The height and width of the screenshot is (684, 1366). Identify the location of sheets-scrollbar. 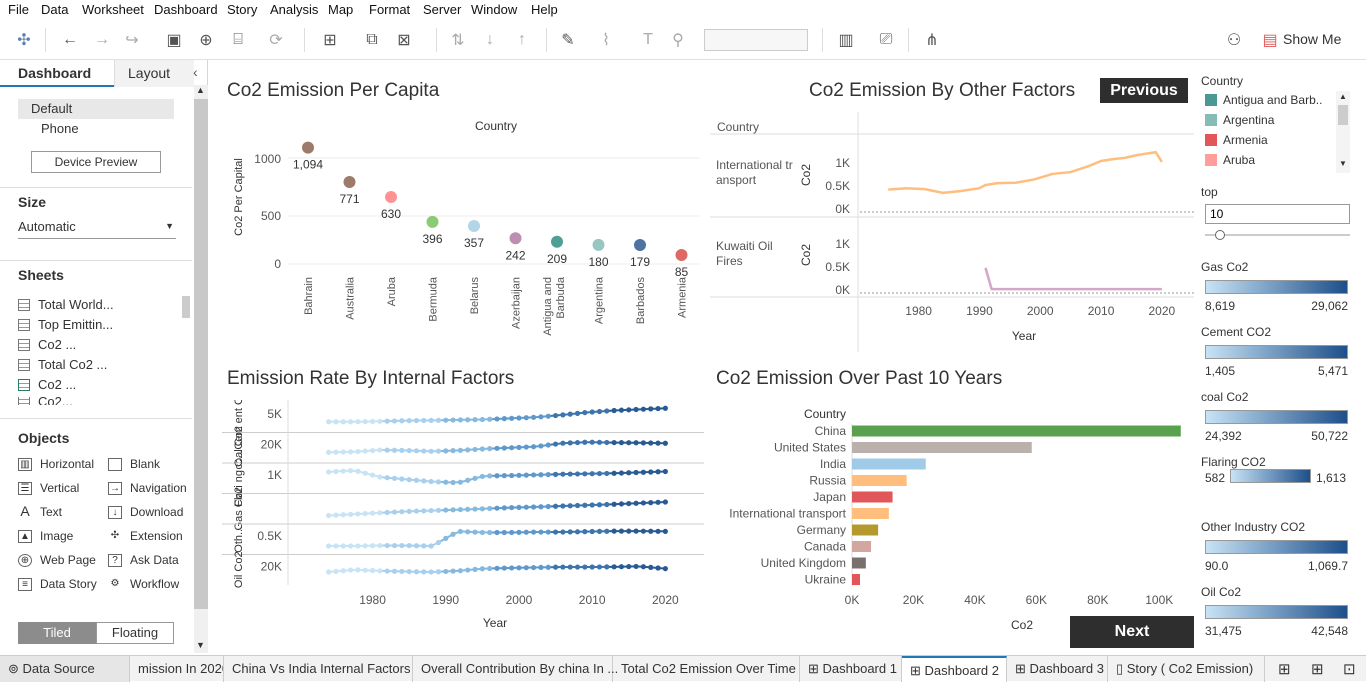
(186, 307).